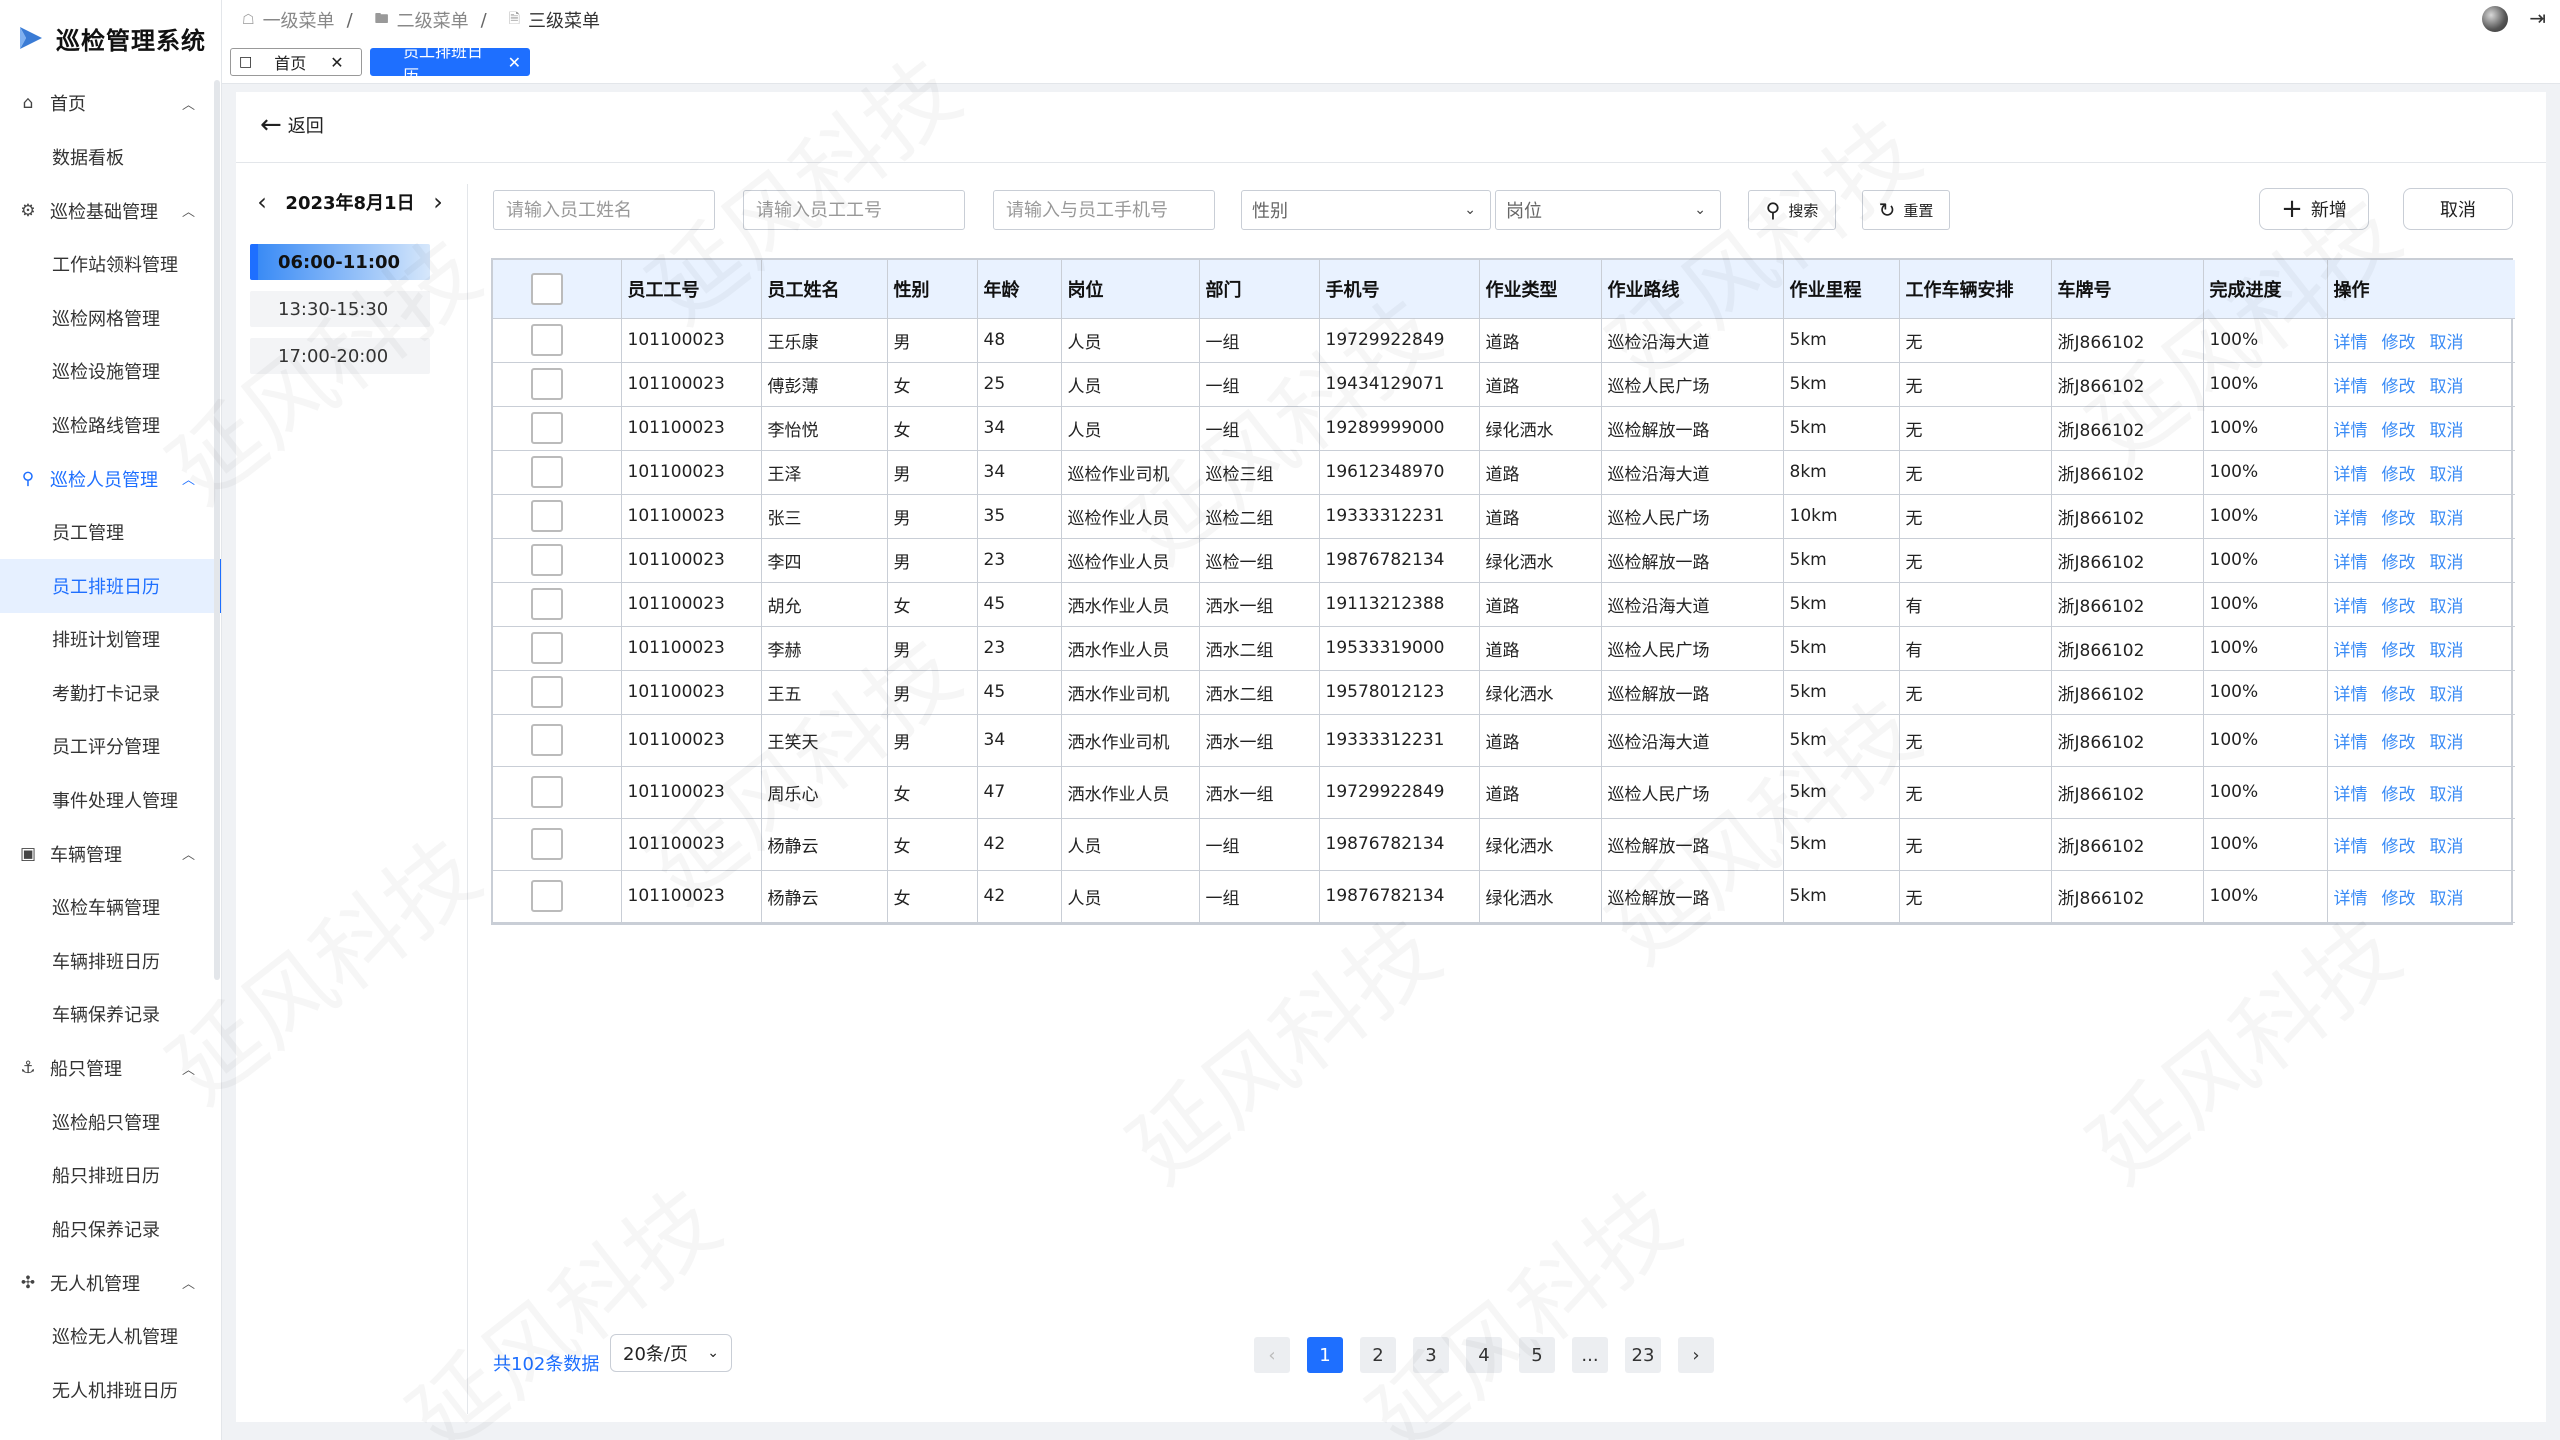 The width and height of the screenshot is (2560, 1440). Describe the element at coordinates (1608, 210) in the screenshot. I see `position-select: 岗位 ⌄` at that location.